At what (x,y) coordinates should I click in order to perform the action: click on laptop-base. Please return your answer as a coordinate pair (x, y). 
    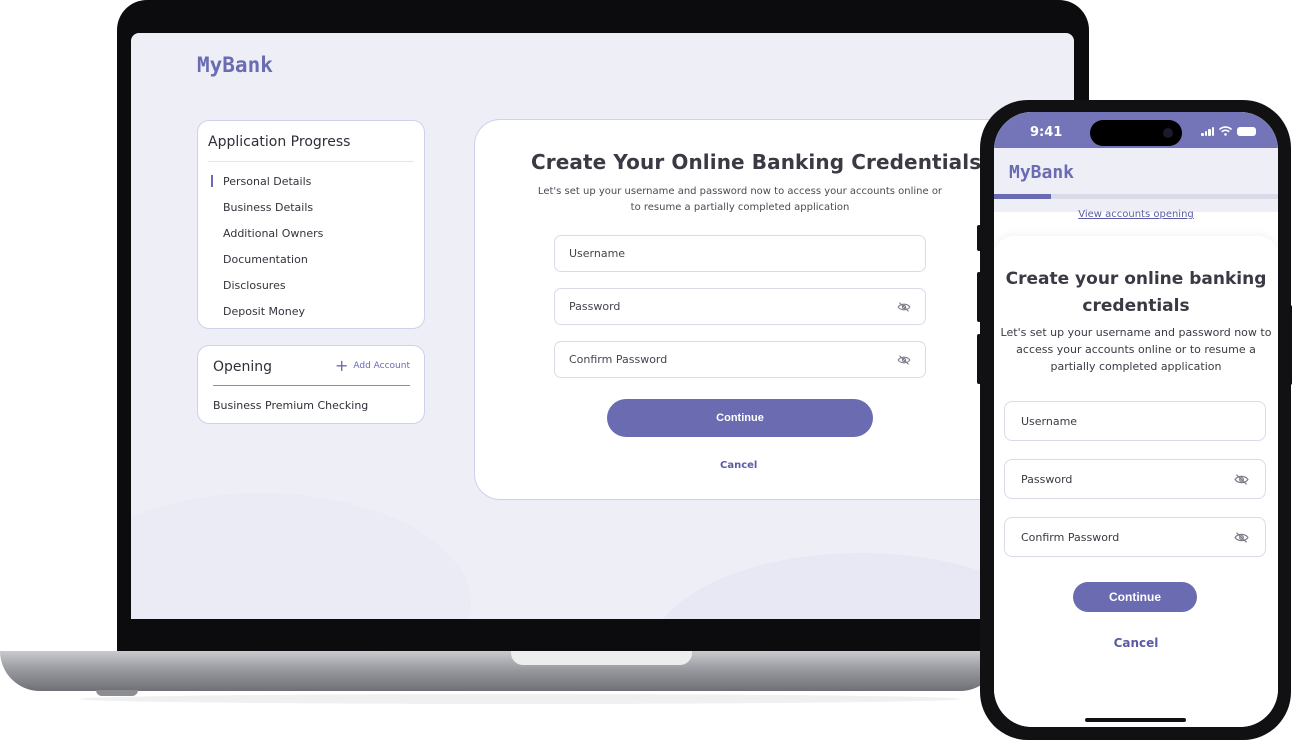
    Looking at the image, I should click on (500, 671).